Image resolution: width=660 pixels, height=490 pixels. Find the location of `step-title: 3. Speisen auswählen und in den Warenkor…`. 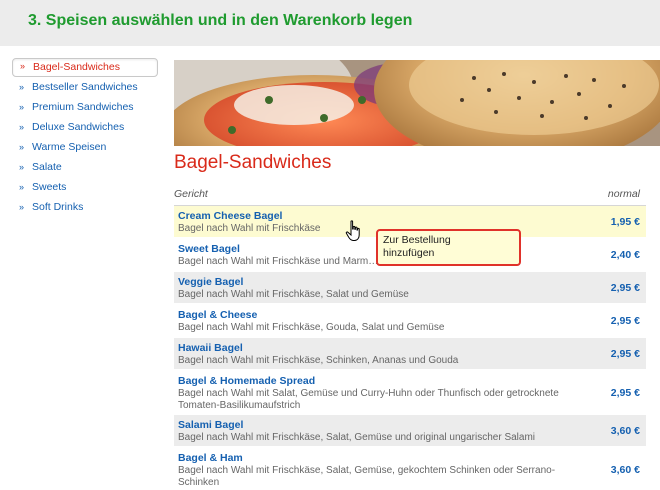

step-title: 3. Speisen auswählen und in den Warenkor… is located at coordinates (220, 20).